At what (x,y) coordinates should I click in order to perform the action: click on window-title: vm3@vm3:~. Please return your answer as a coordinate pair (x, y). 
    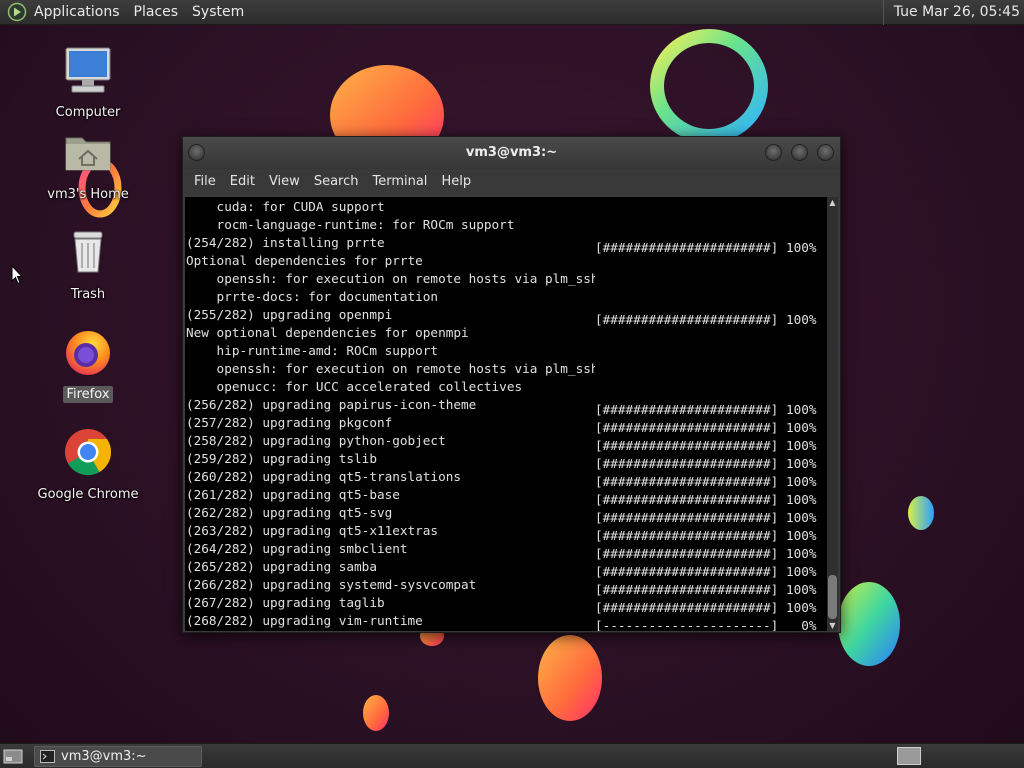
    Looking at the image, I should click on (511, 152).